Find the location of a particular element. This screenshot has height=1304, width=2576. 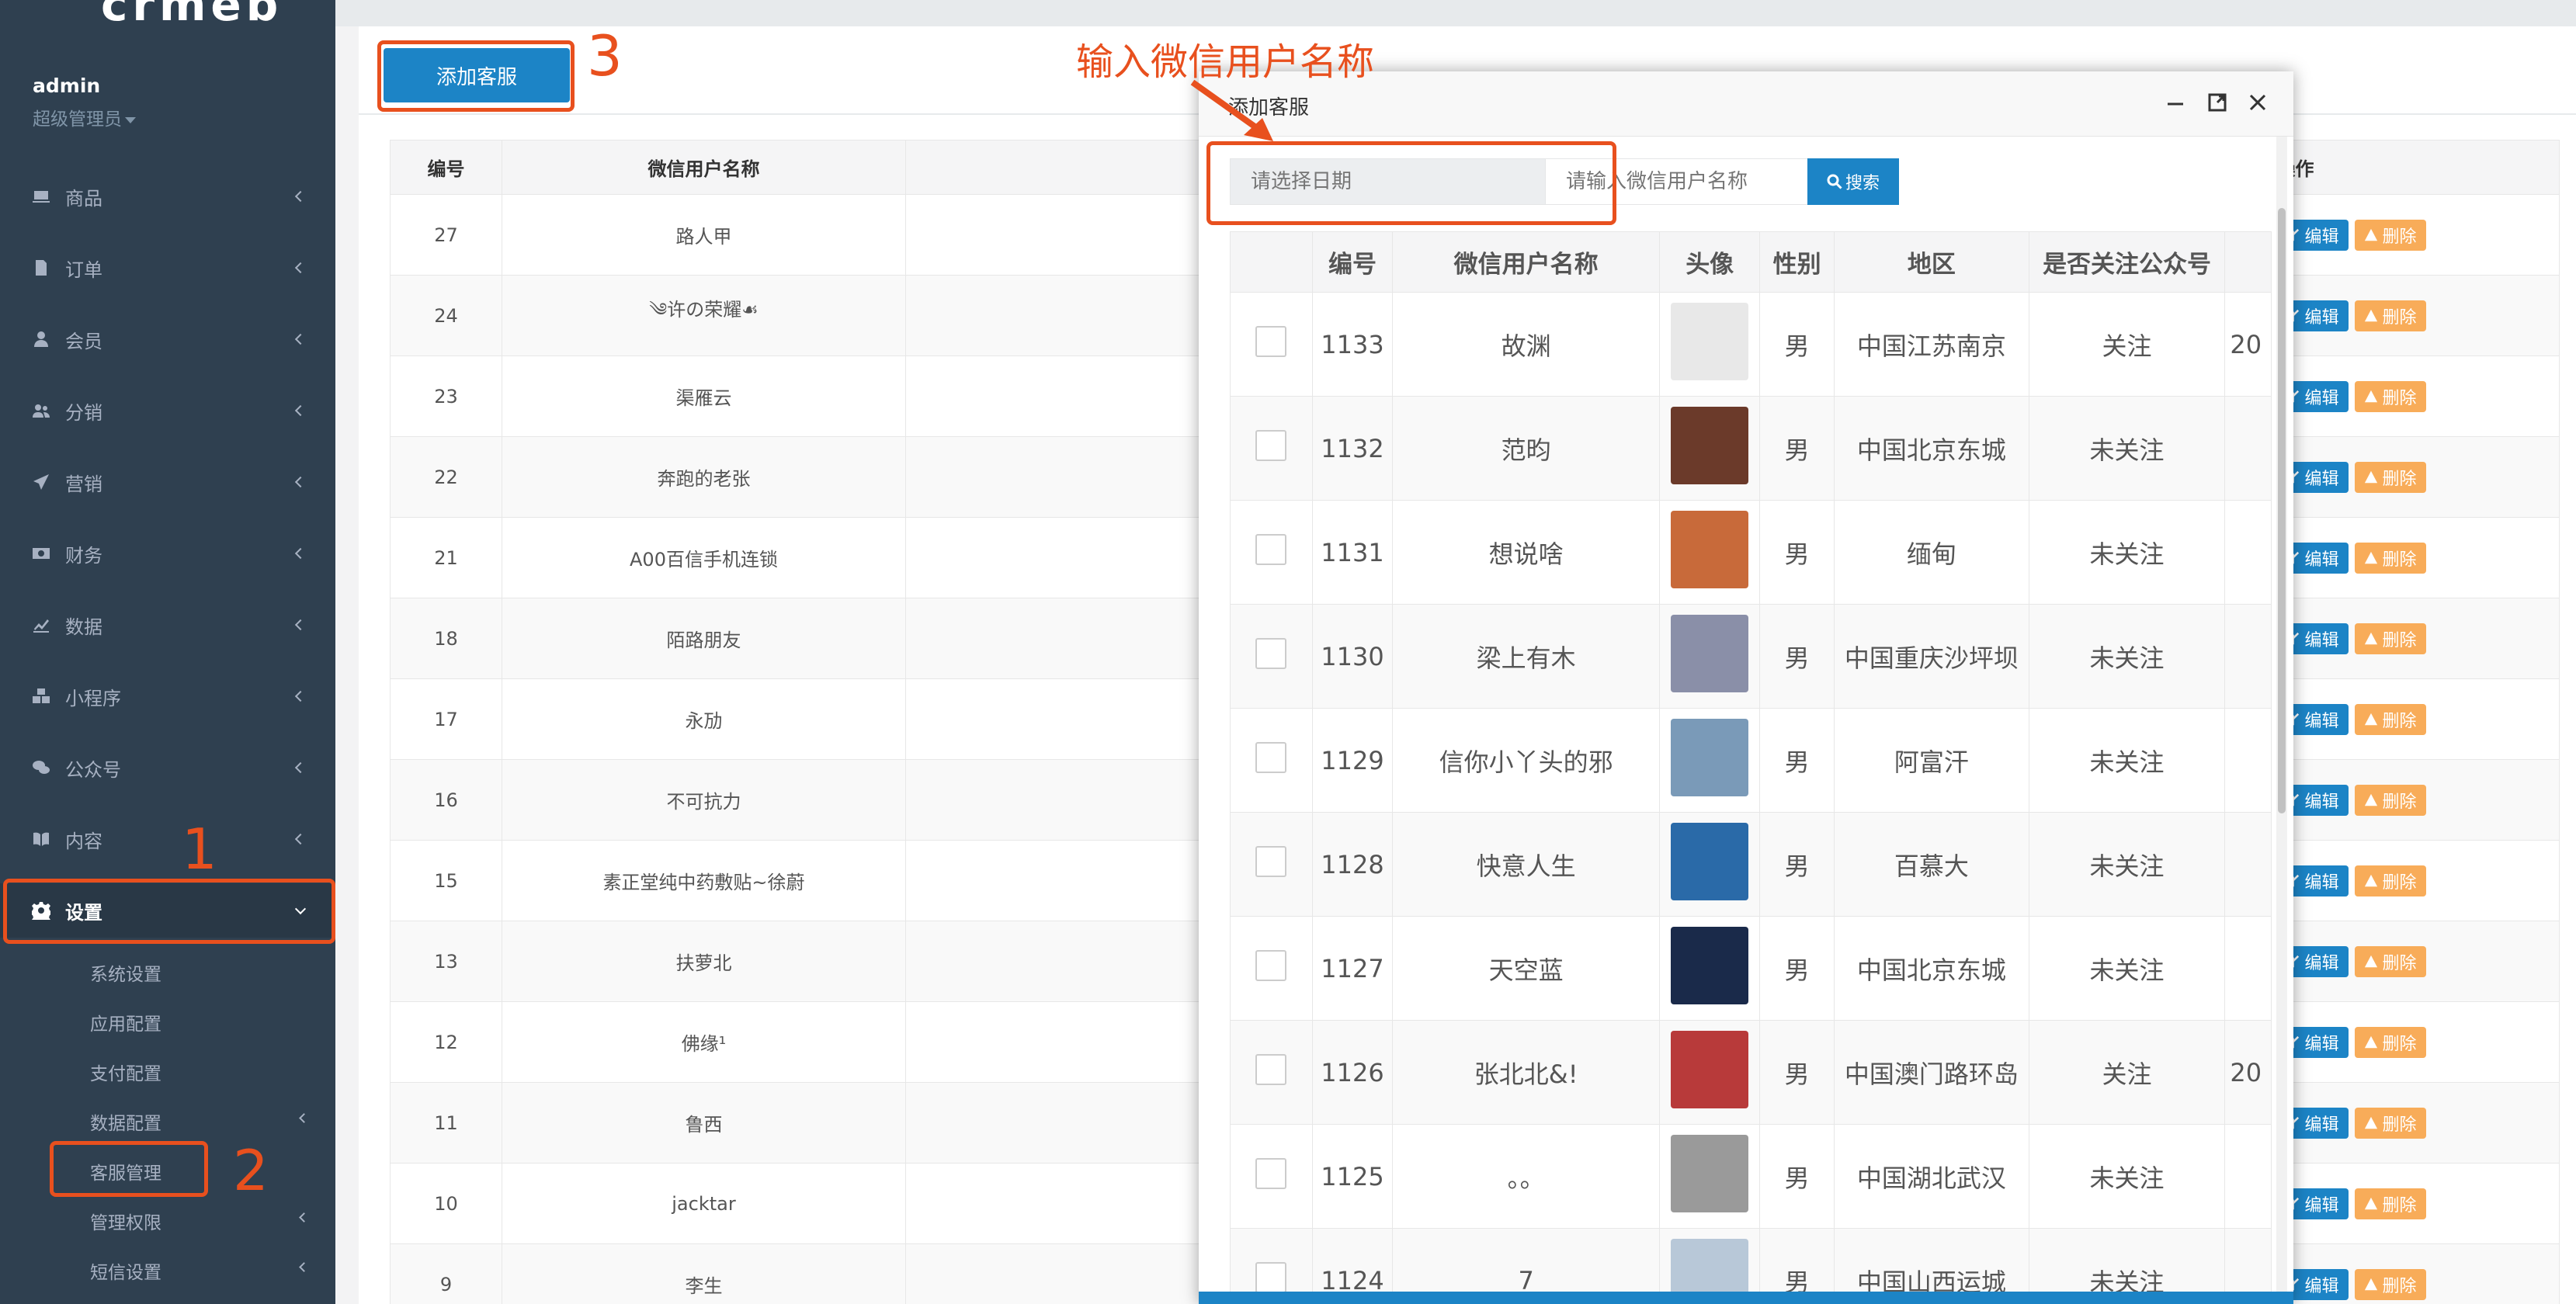

table-row: 1127 天空蓝男中国北京东城 未关注 is located at coordinates (1751, 968).